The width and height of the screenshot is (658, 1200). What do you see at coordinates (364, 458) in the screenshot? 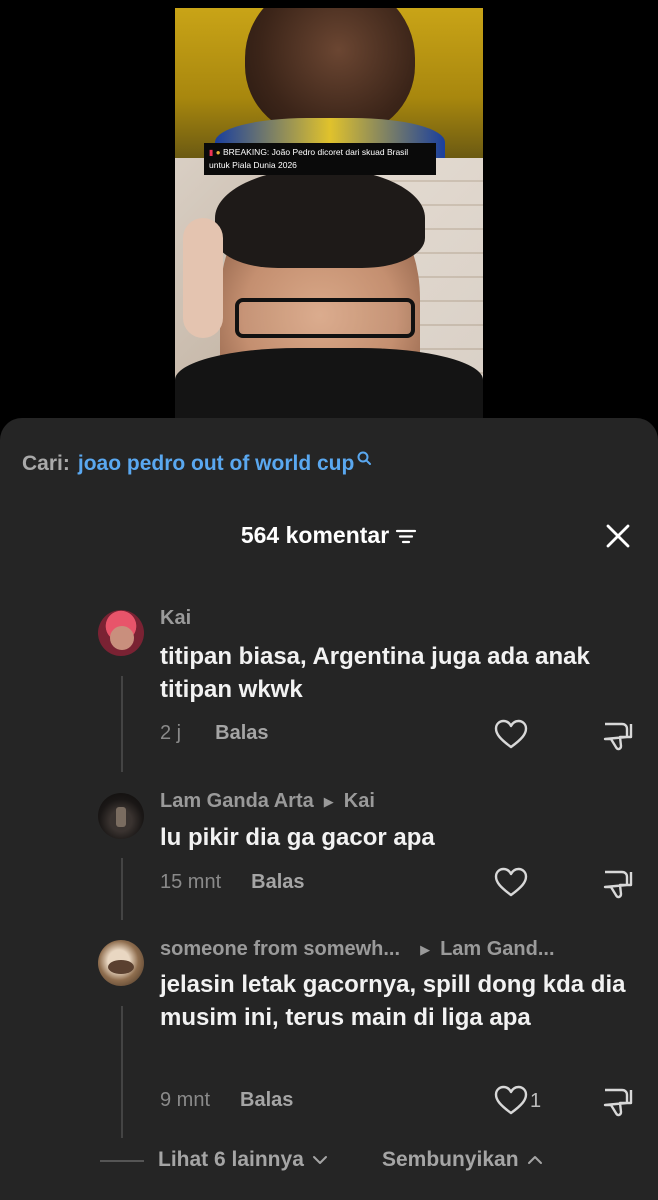
I see `search-icon` at bounding box center [364, 458].